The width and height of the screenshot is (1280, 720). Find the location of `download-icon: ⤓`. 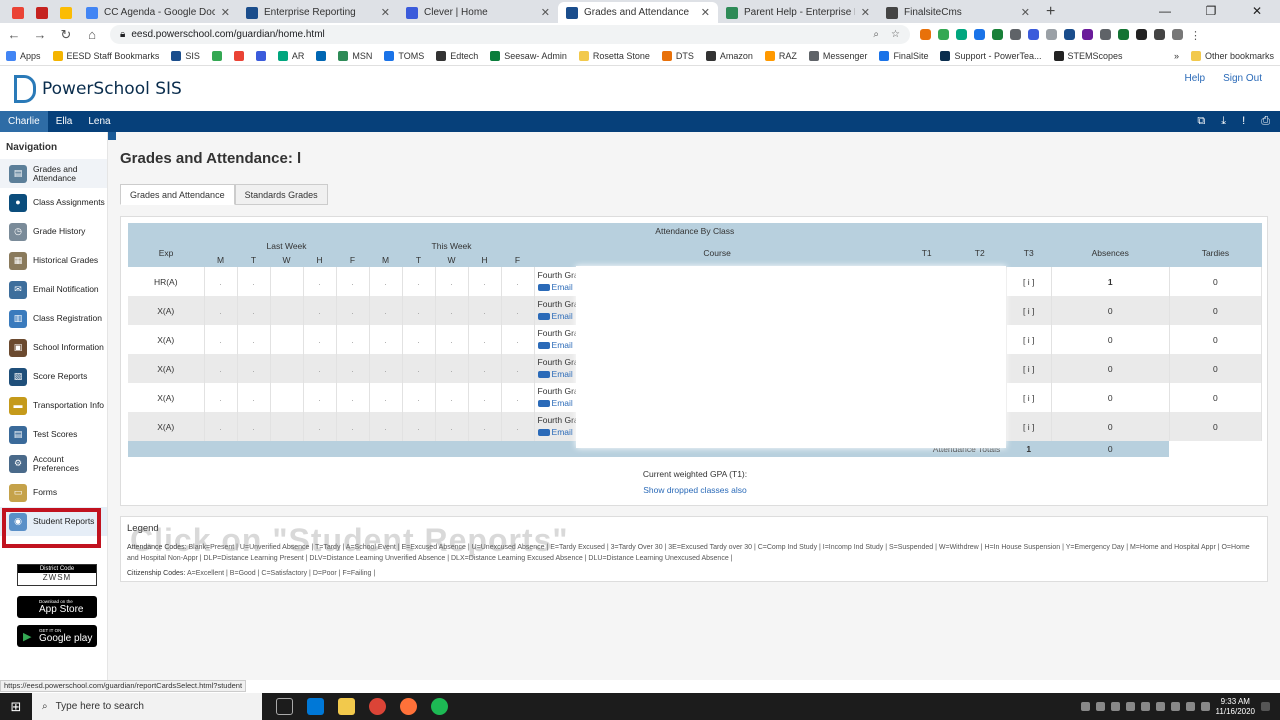

download-icon: ⤓ is located at coordinates (1223, 121).